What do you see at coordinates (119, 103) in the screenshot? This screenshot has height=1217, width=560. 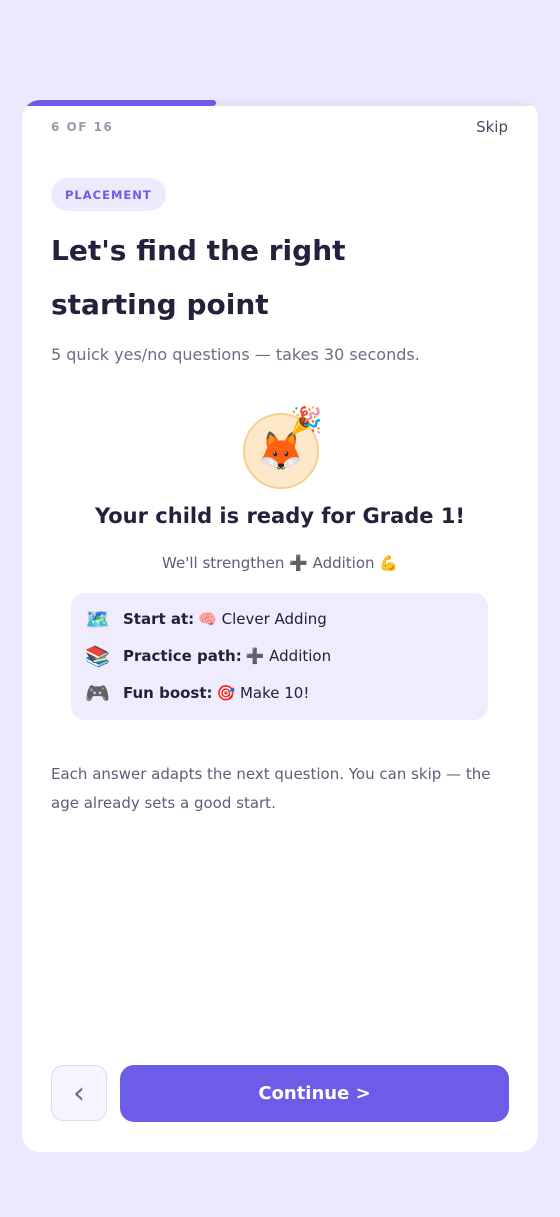 I see `progress-bar-fill` at bounding box center [119, 103].